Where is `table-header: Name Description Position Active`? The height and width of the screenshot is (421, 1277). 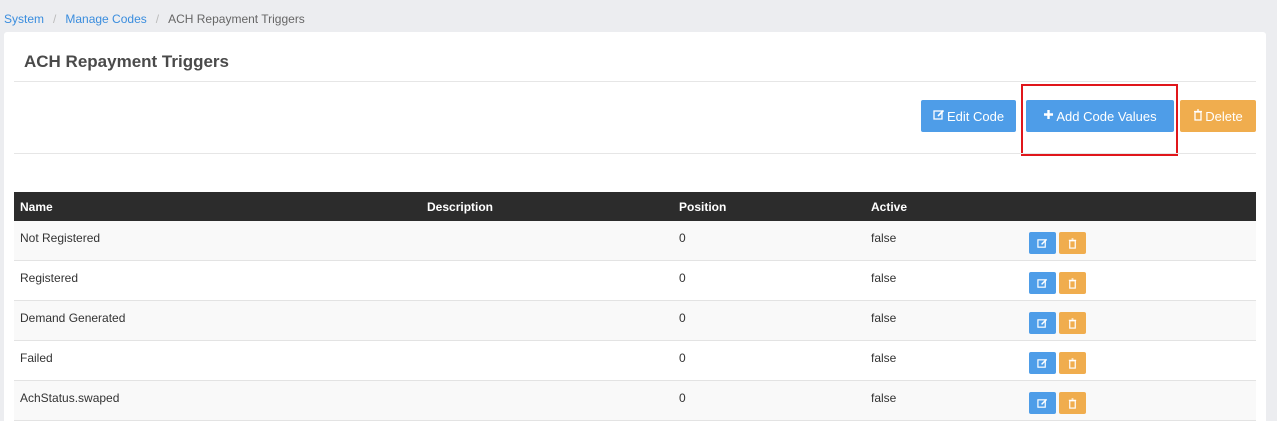
table-header: Name Description Position Active is located at coordinates (635, 206).